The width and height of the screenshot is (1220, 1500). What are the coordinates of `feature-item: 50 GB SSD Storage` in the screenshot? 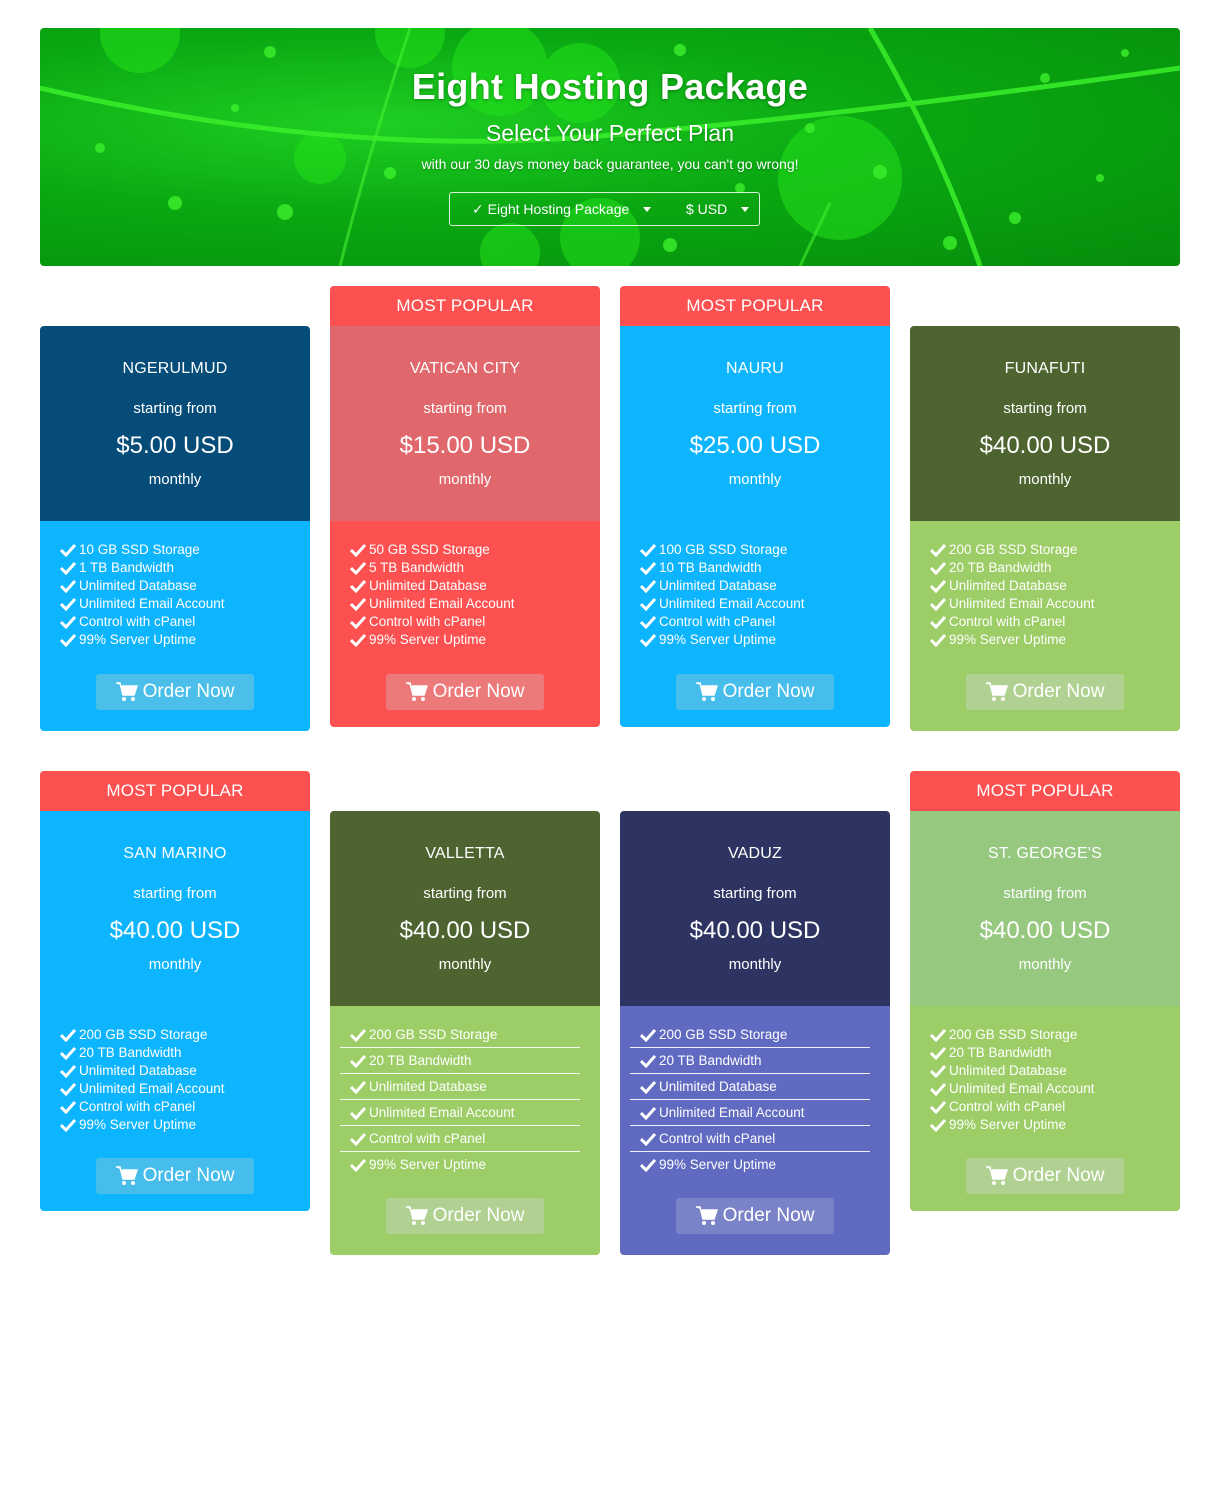 It's located at (465, 550).